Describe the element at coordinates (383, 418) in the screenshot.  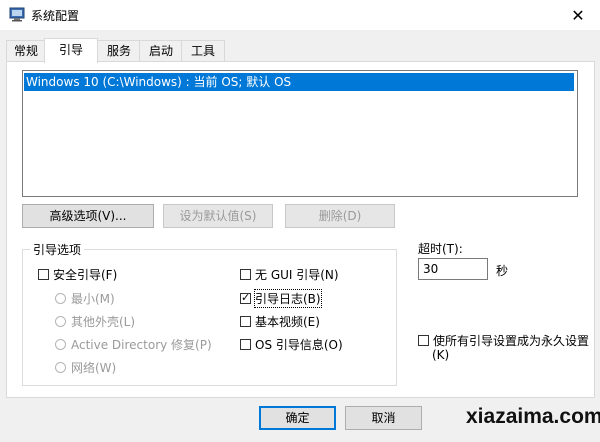
I see `cancel-button: 取消` at that location.